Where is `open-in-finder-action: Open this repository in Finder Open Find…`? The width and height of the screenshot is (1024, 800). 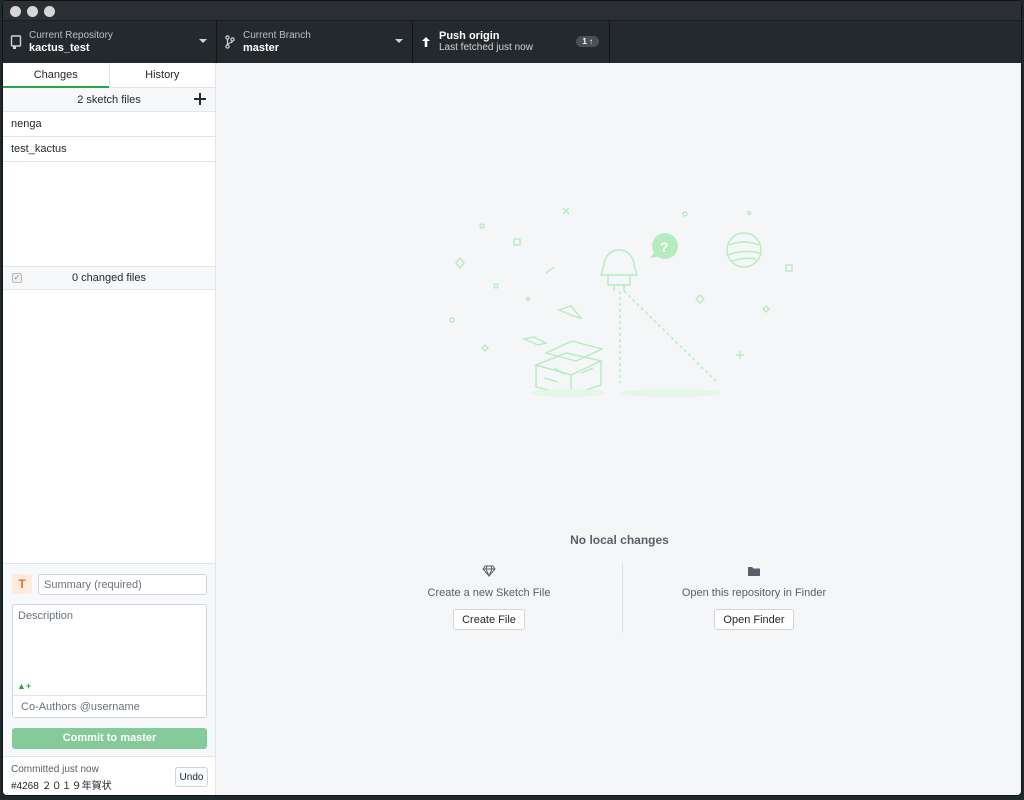 open-in-finder-action: Open this repository in Finder Open Find… is located at coordinates (754, 596).